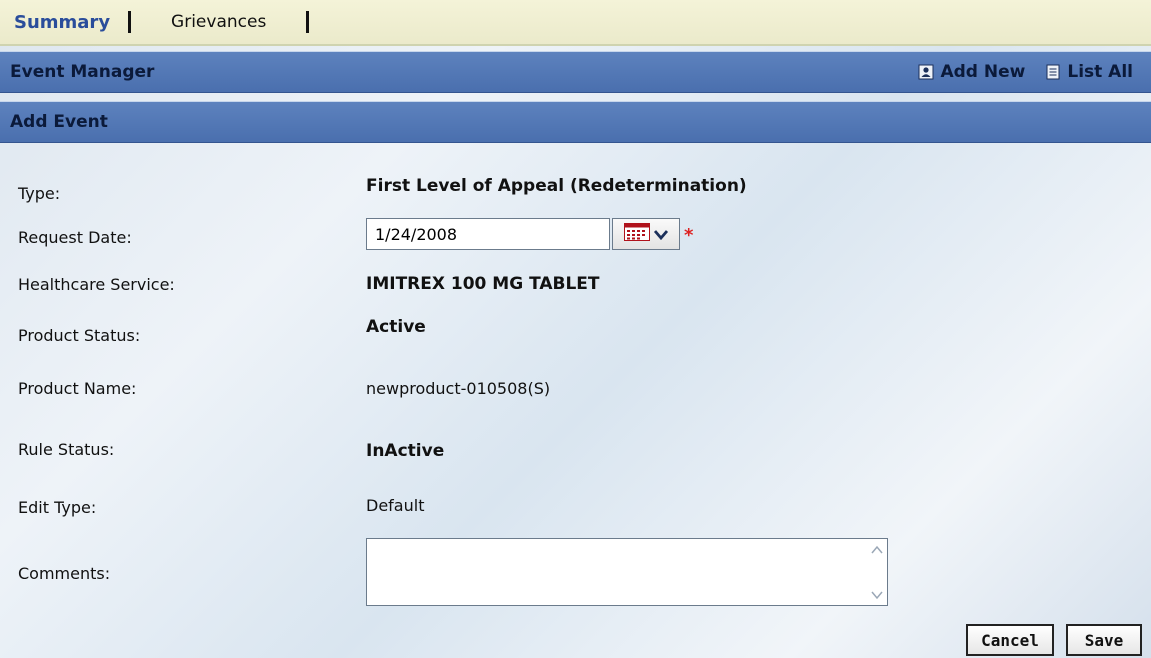  Describe the element at coordinates (1100, 72) in the screenshot. I see `list-all-label: List All` at that location.